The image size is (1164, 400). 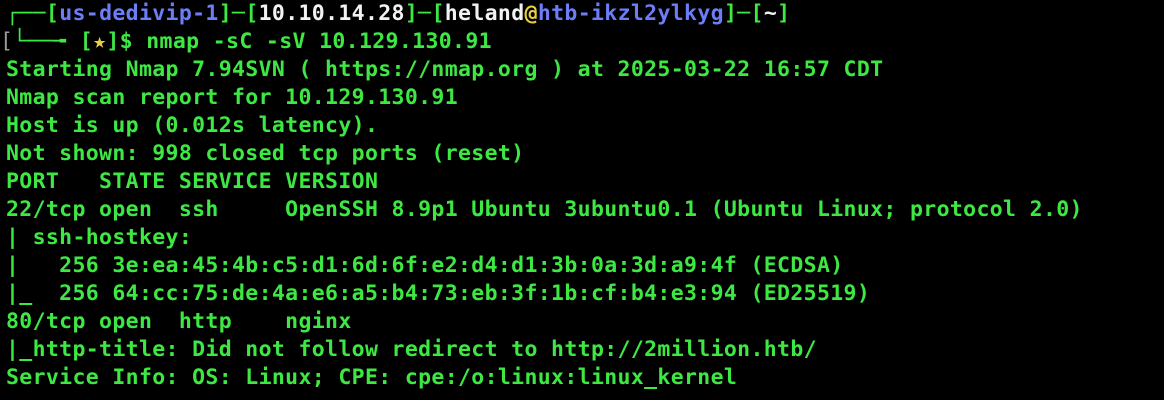 I want to click on prompt-machine: htb-ikzl2ylkyg, so click(x=630, y=13).